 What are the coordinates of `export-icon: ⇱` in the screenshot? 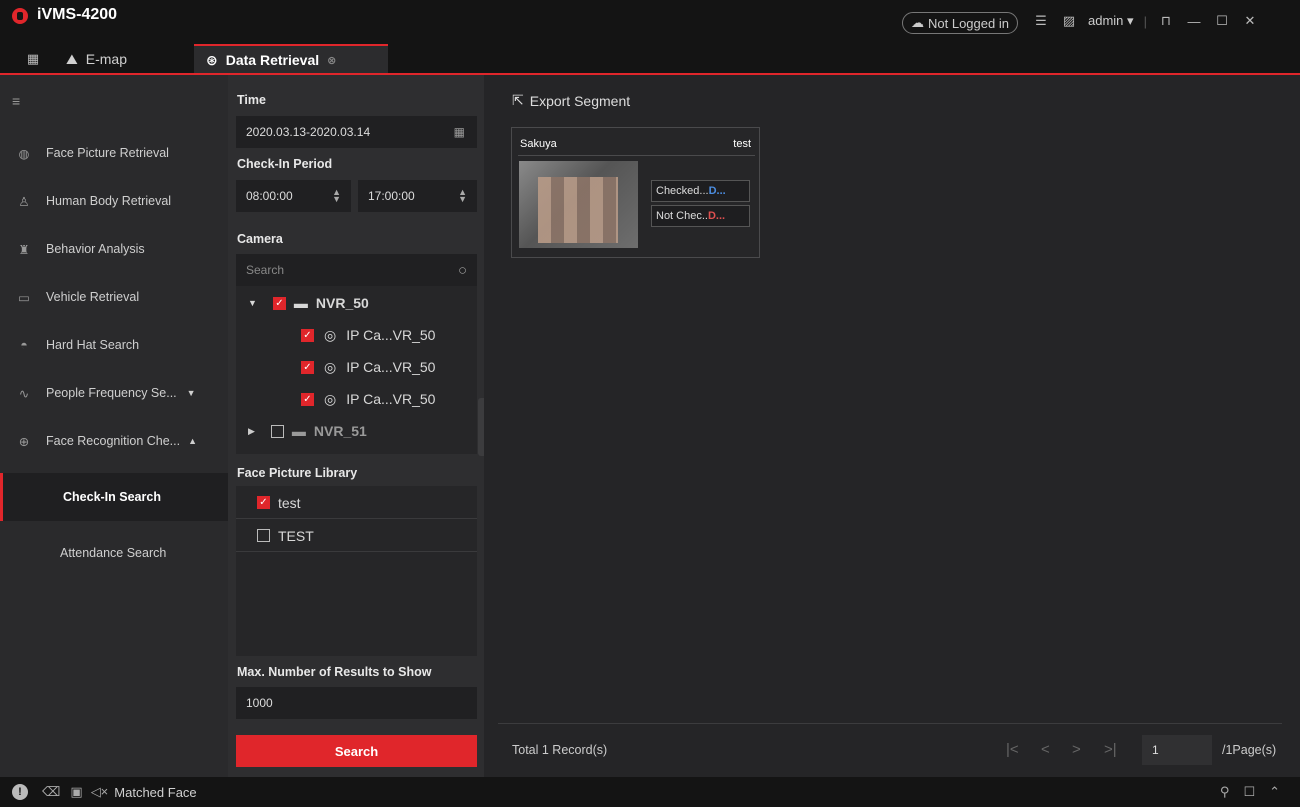 It's located at (518, 100).